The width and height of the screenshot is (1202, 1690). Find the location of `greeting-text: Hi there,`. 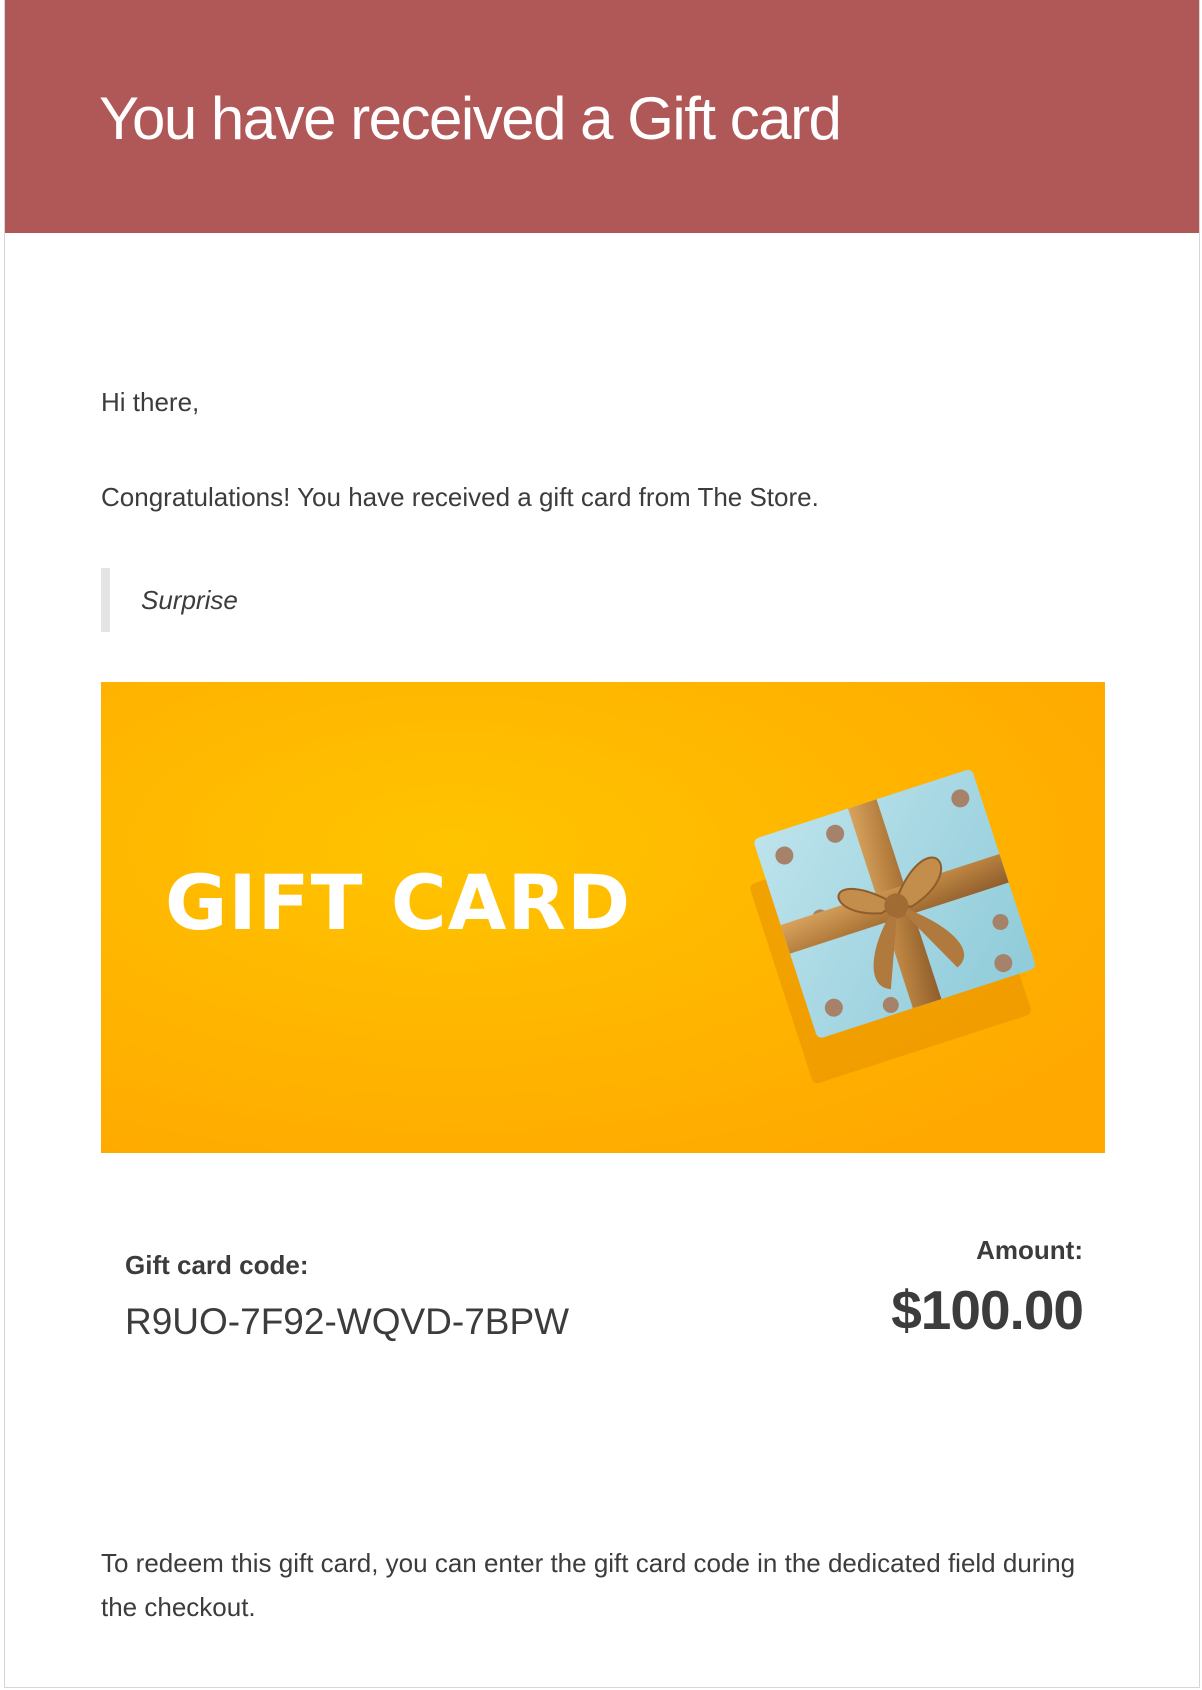

greeting-text: Hi there, is located at coordinates (150, 402).